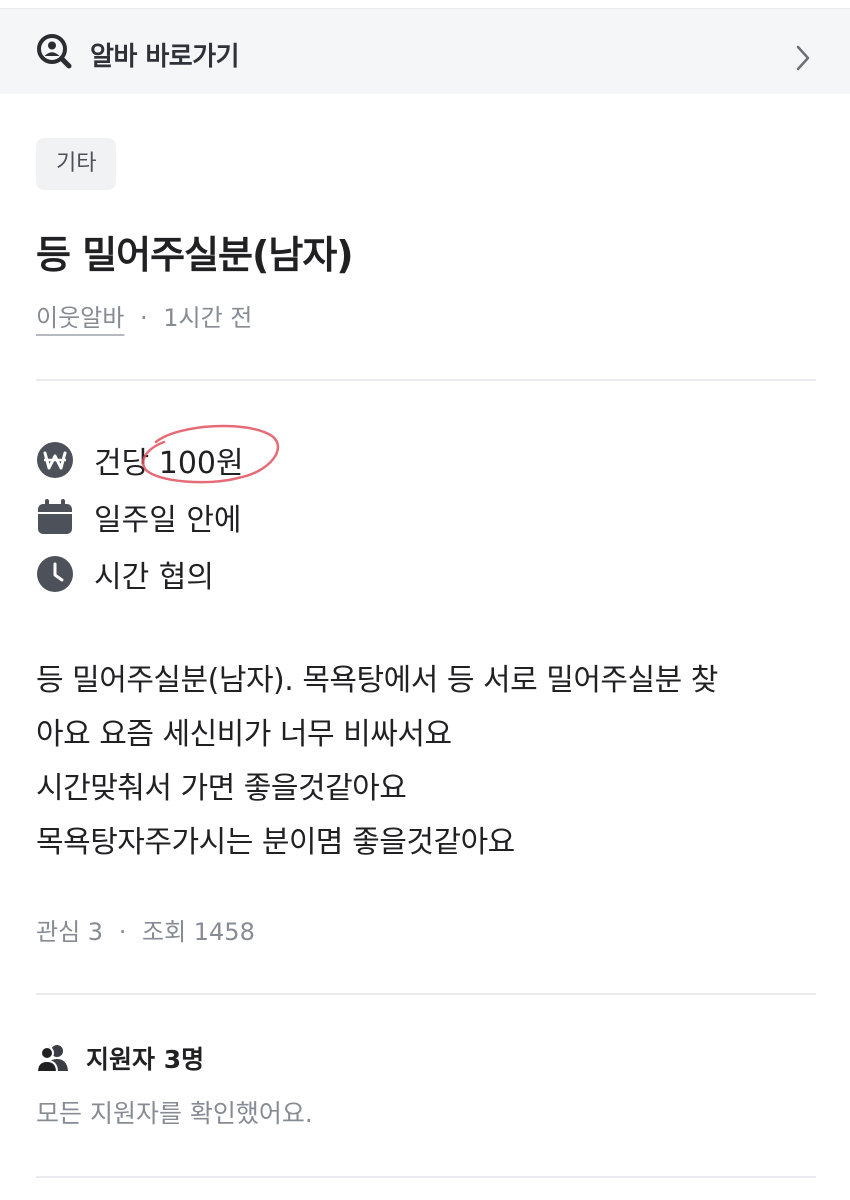  I want to click on time-row: 시간 협의, so click(125, 574).